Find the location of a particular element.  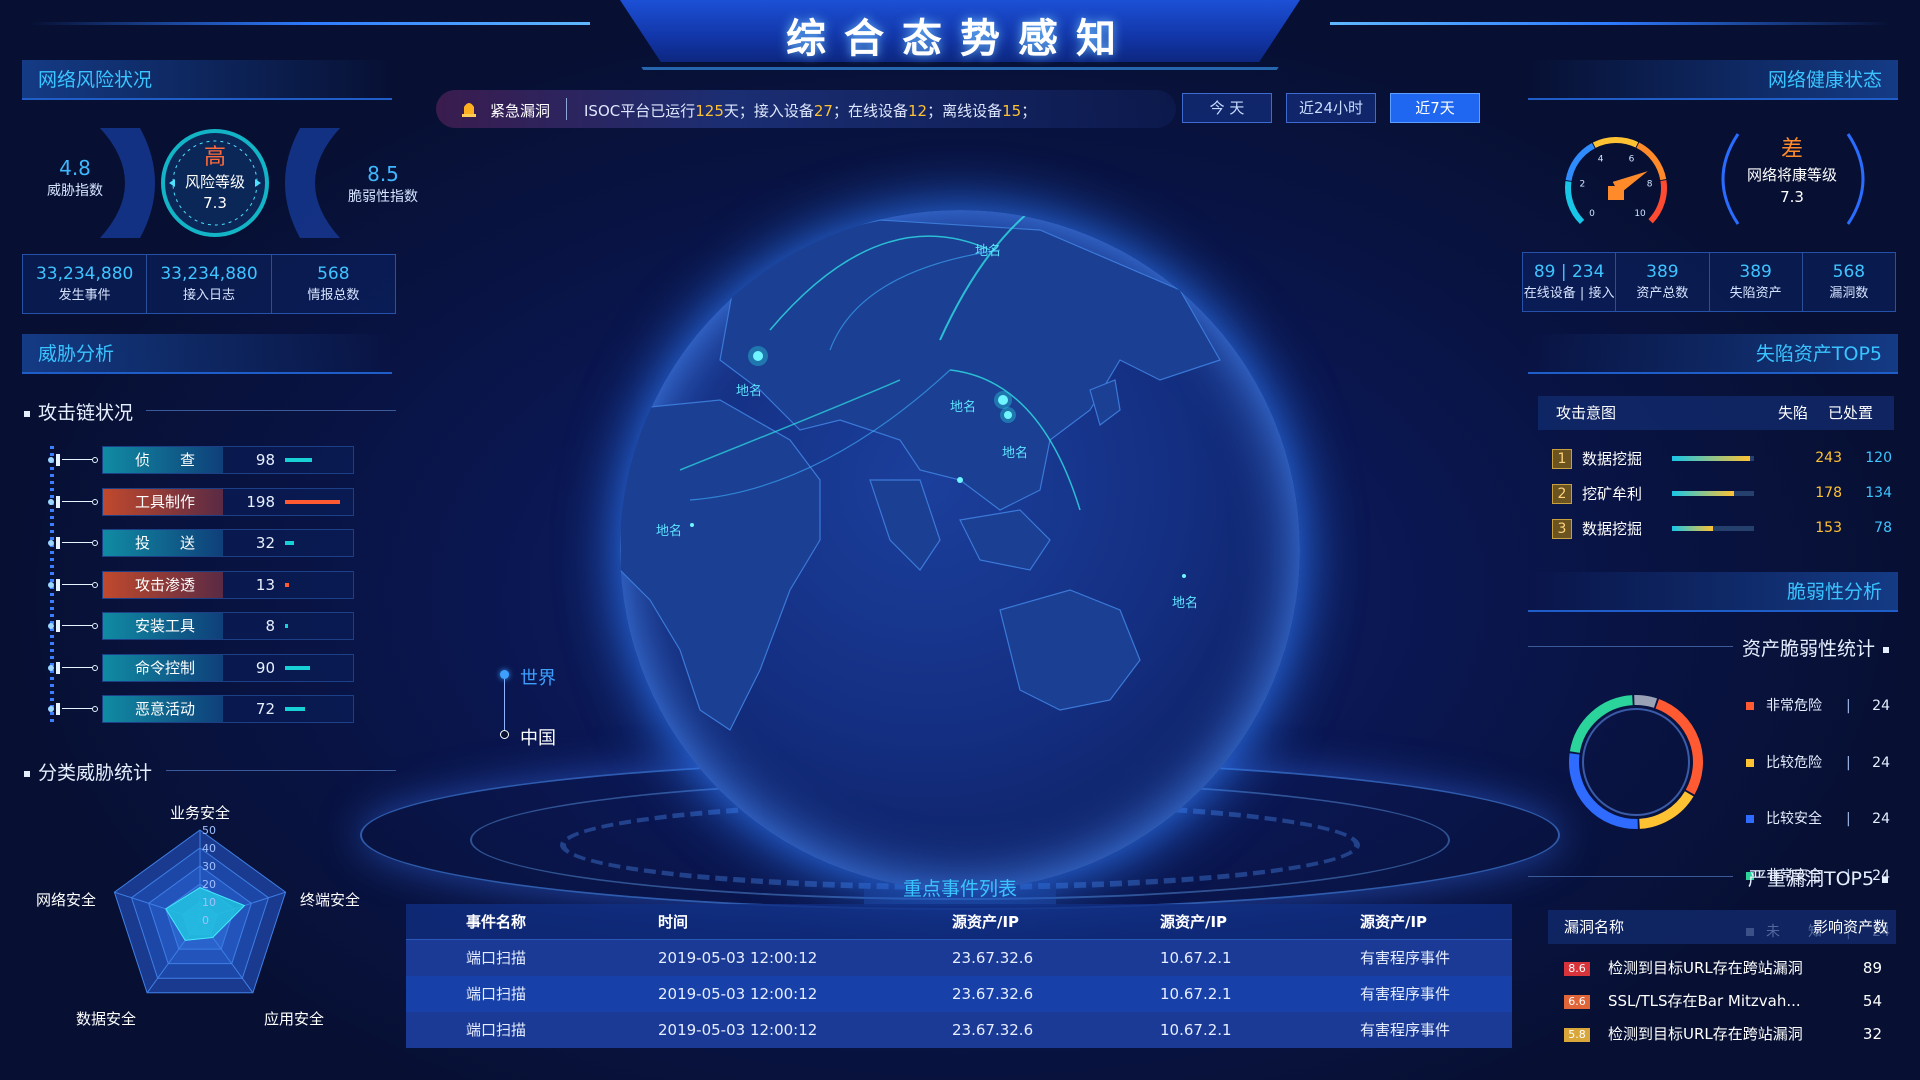

attack-chain-row: 安装工具 8 is located at coordinates (199, 626).